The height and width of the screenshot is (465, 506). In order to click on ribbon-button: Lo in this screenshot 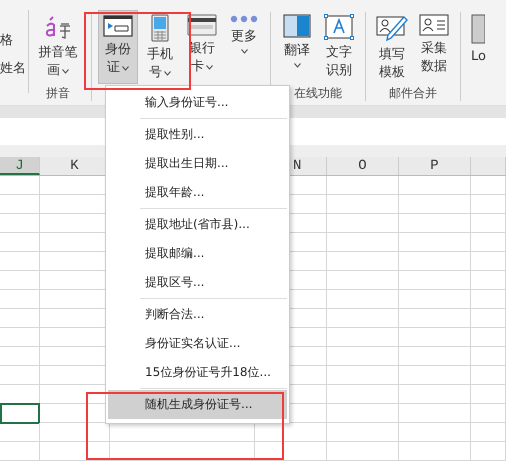, I will do `click(479, 47)`.